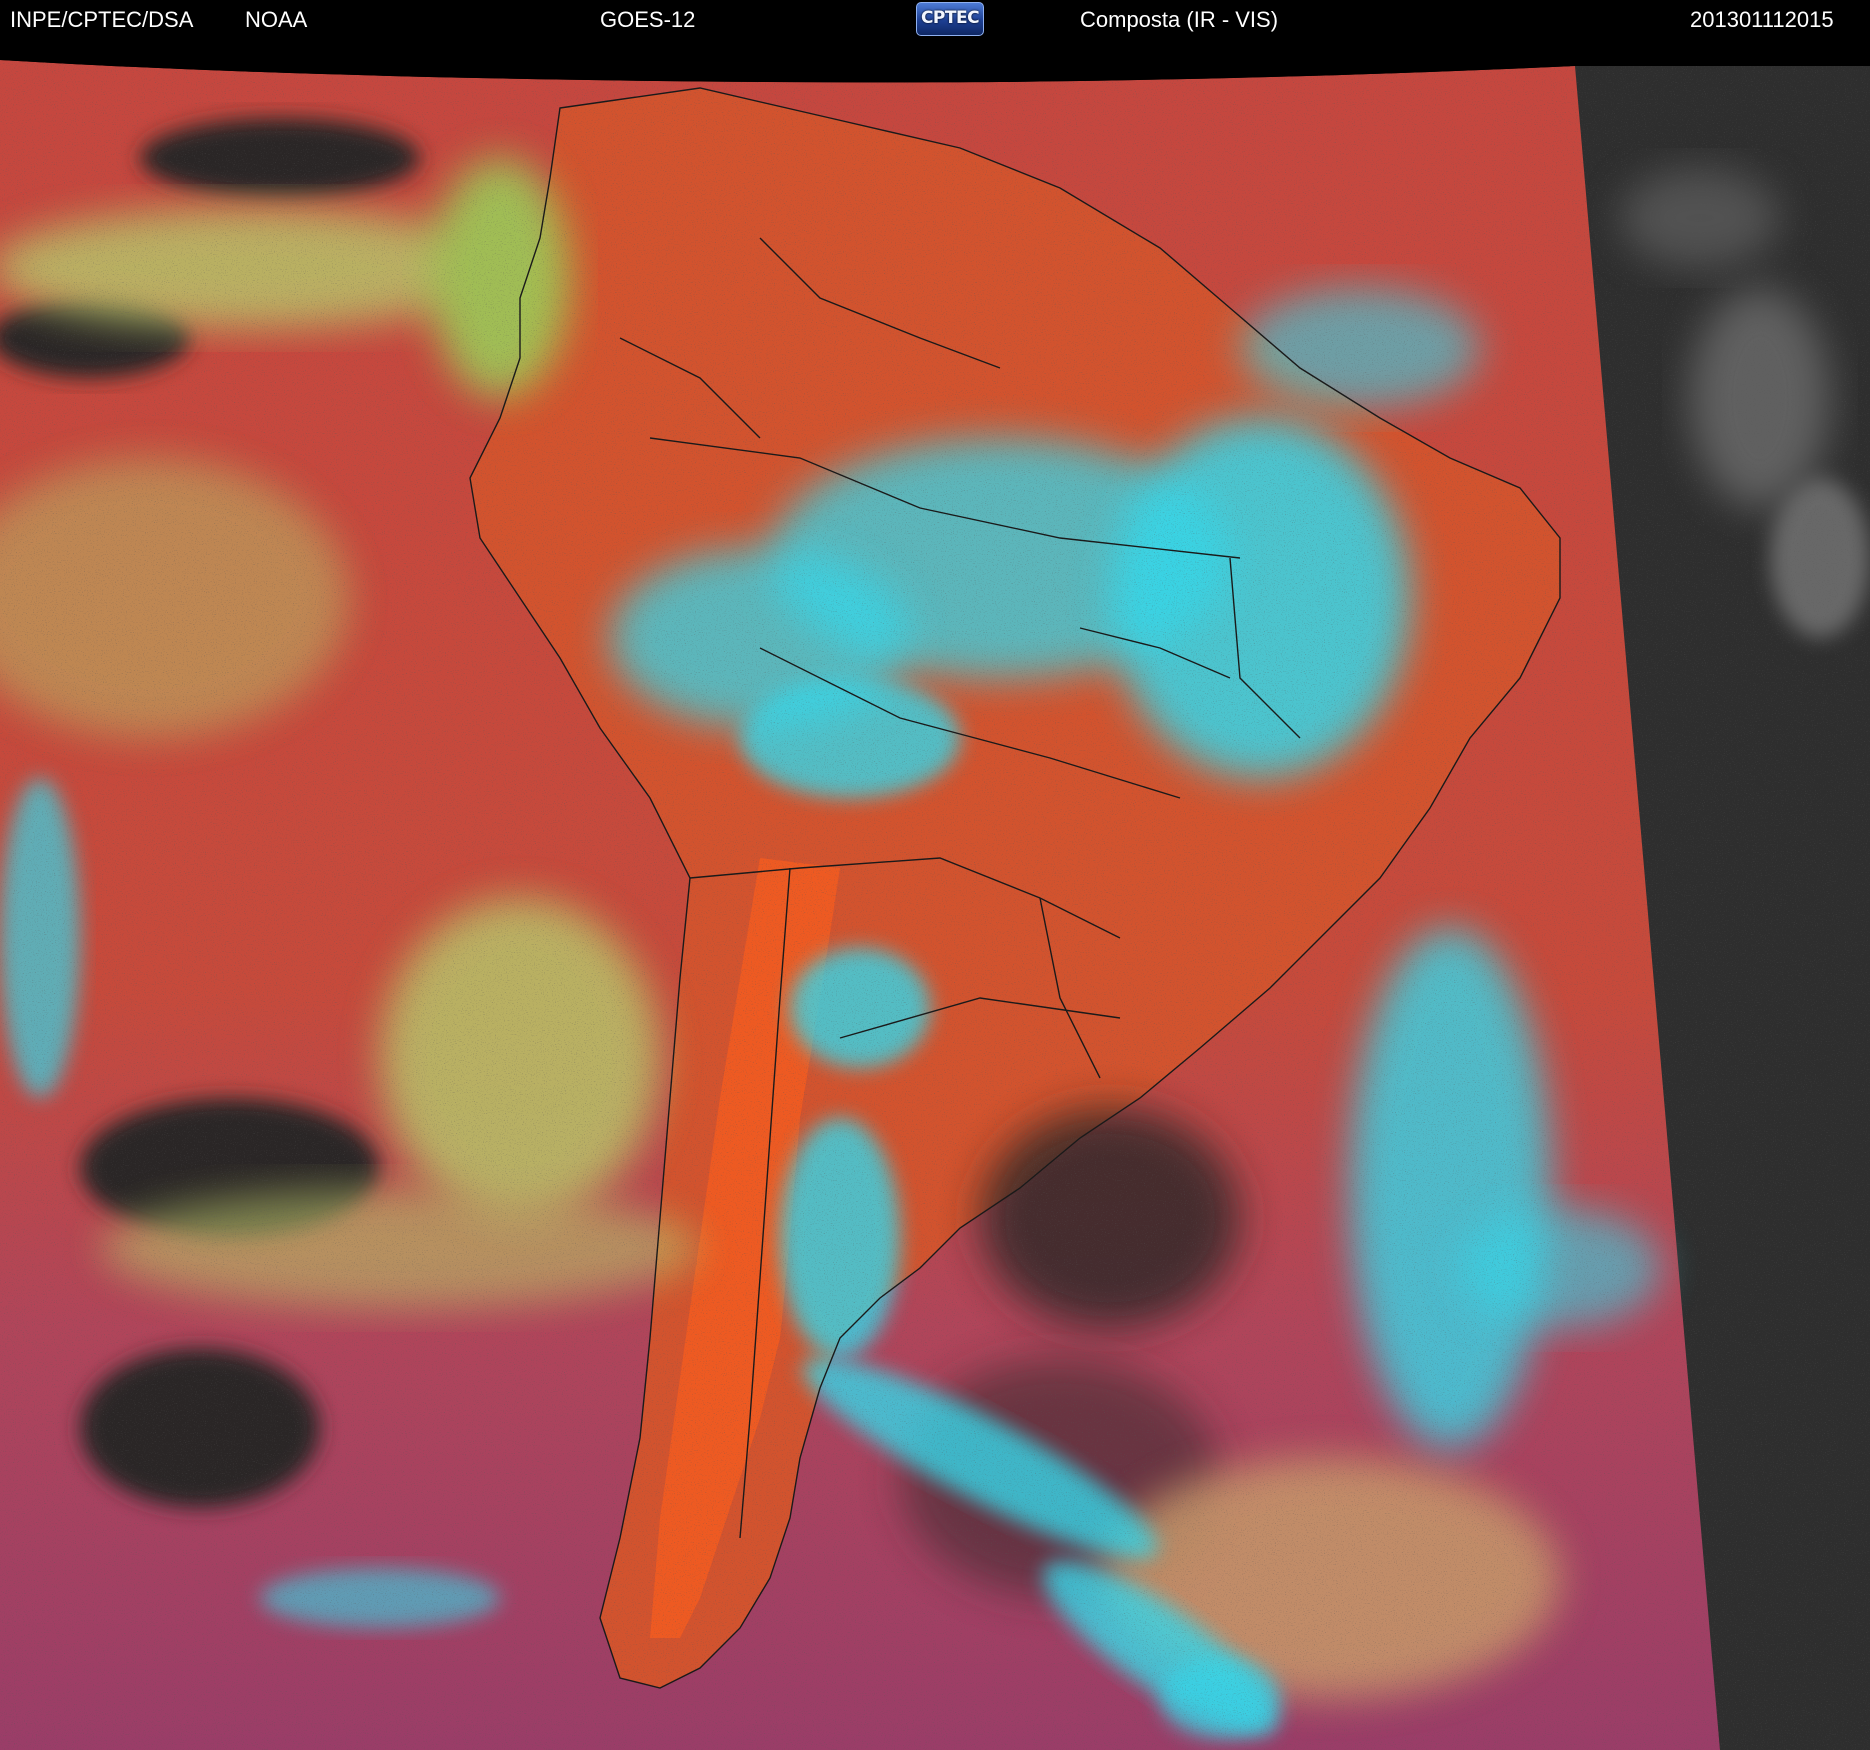 The width and height of the screenshot is (1870, 1750). I want to click on timestamp-label: 201301112015, so click(1762, 19).